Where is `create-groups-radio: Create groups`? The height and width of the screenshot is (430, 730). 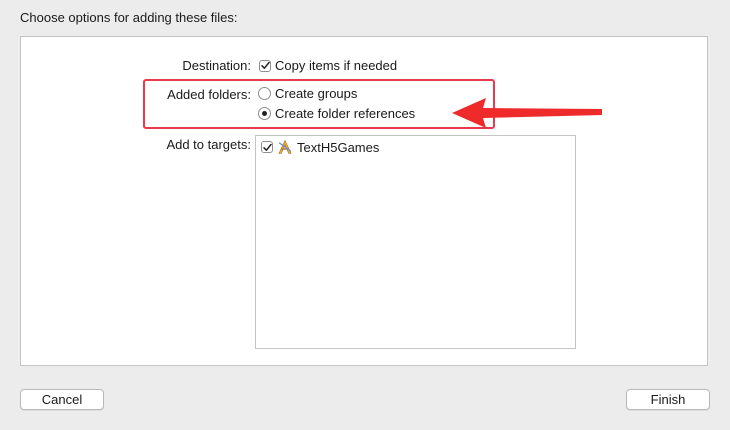 create-groups-radio: Create groups is located at coordinates (307, 93).